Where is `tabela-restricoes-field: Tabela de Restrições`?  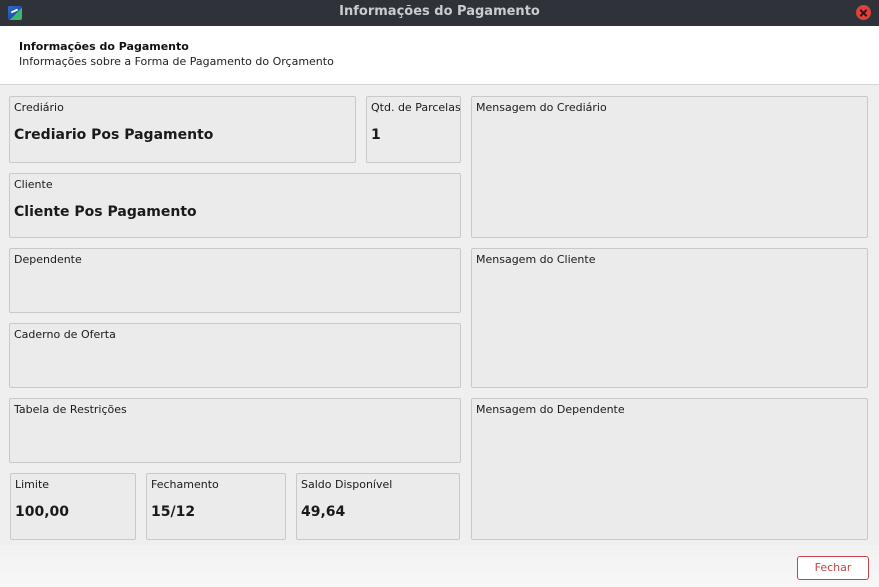
tabela-restricoes-field: Tabela de Restrições is located at coordinates (235, 430).